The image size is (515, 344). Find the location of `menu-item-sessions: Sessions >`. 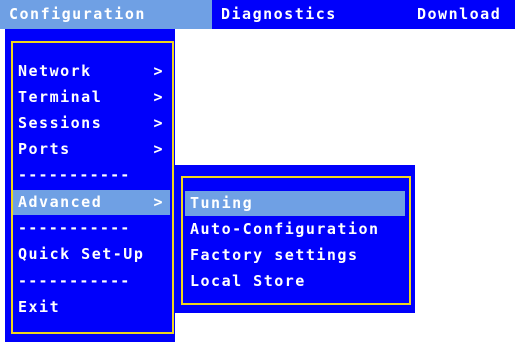

menu-item-sessions: Sessions > is located at coordinates (91, 123).